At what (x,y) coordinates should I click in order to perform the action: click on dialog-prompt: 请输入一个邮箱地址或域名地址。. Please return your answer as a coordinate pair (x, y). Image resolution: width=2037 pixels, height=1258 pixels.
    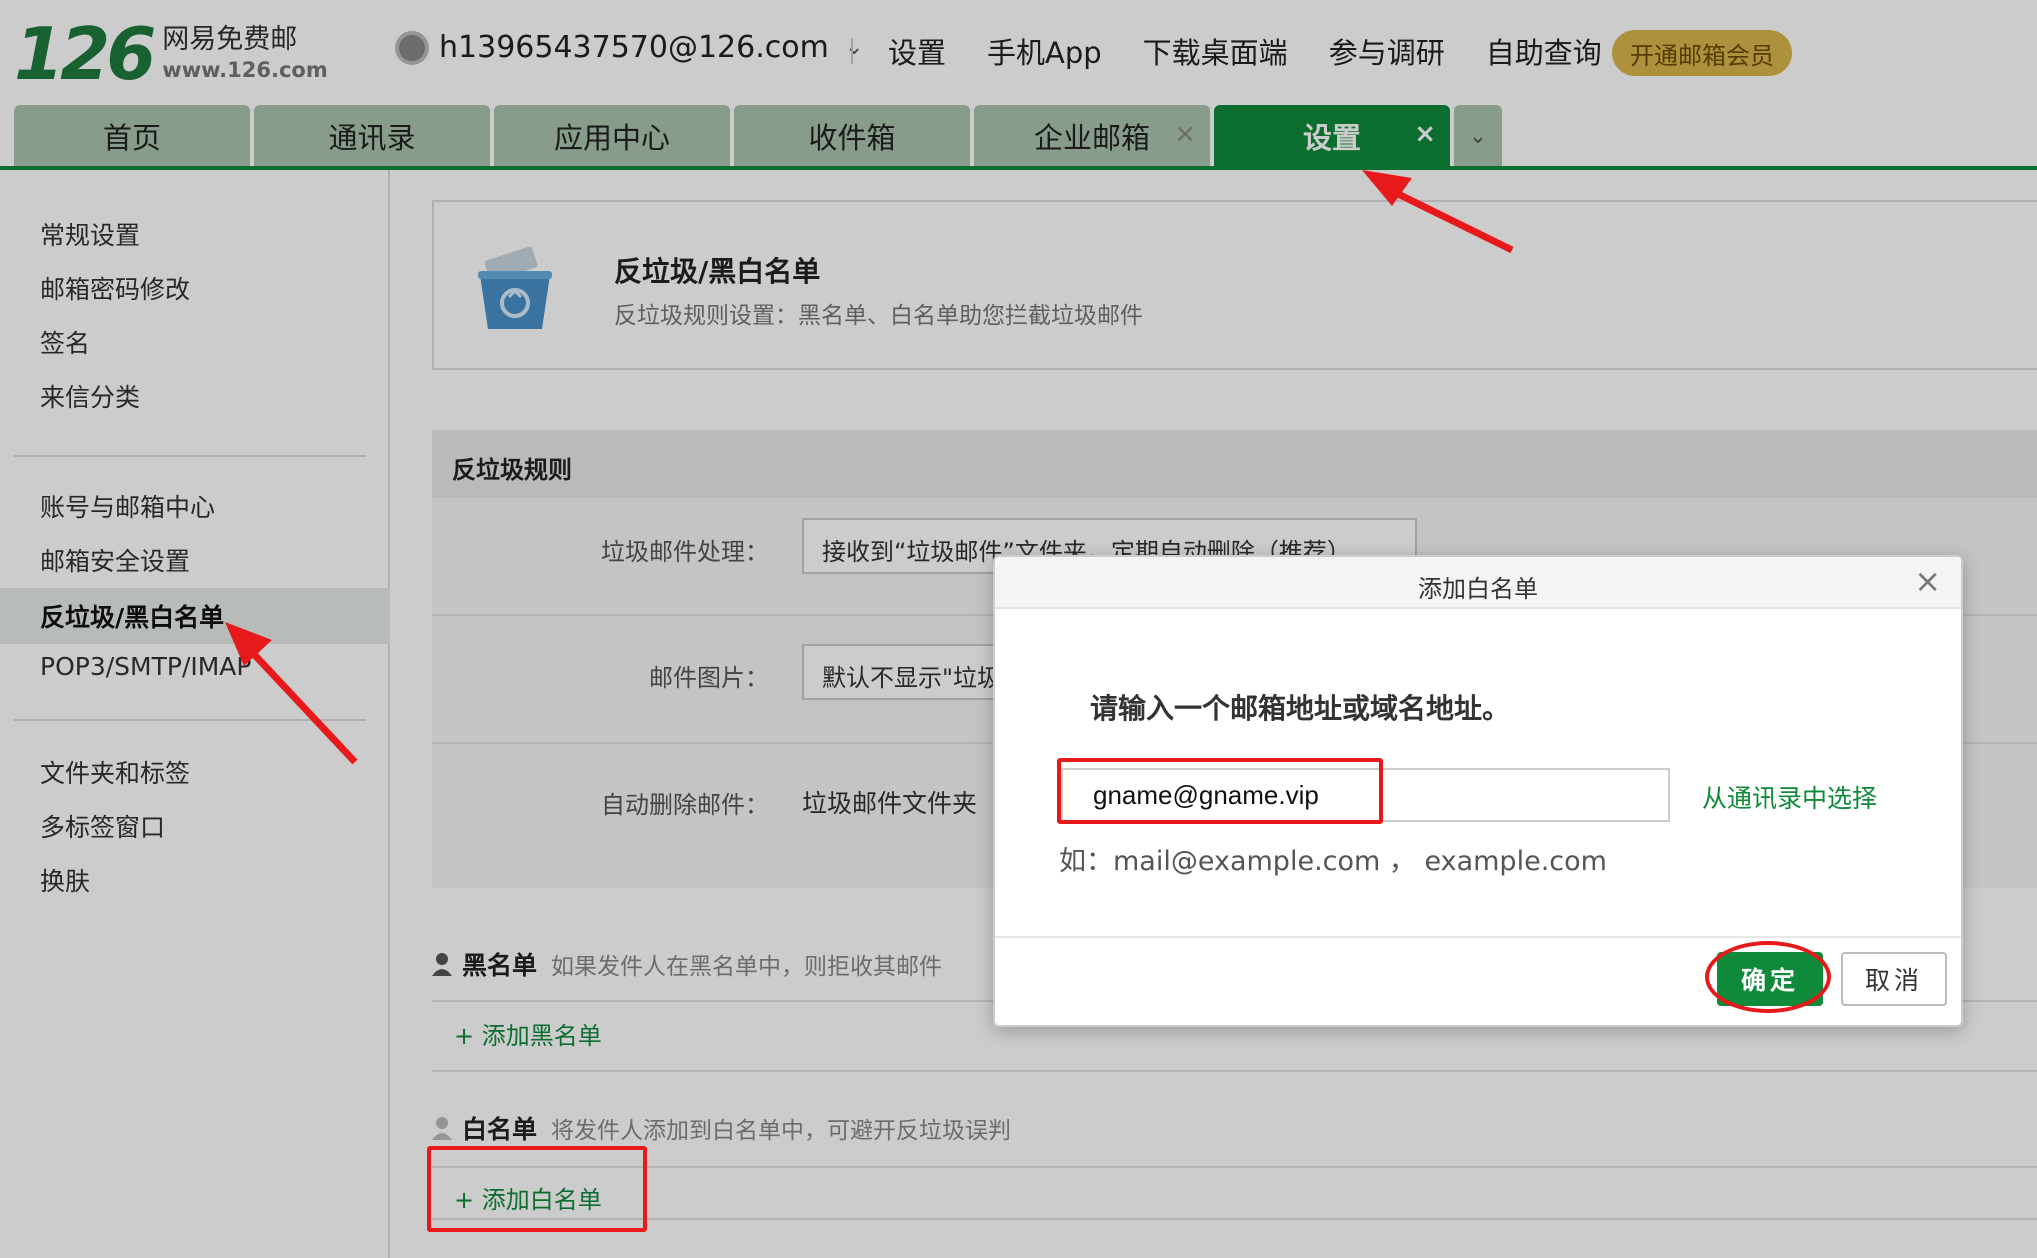
    Looking at the image, I should click on (1300, 708).